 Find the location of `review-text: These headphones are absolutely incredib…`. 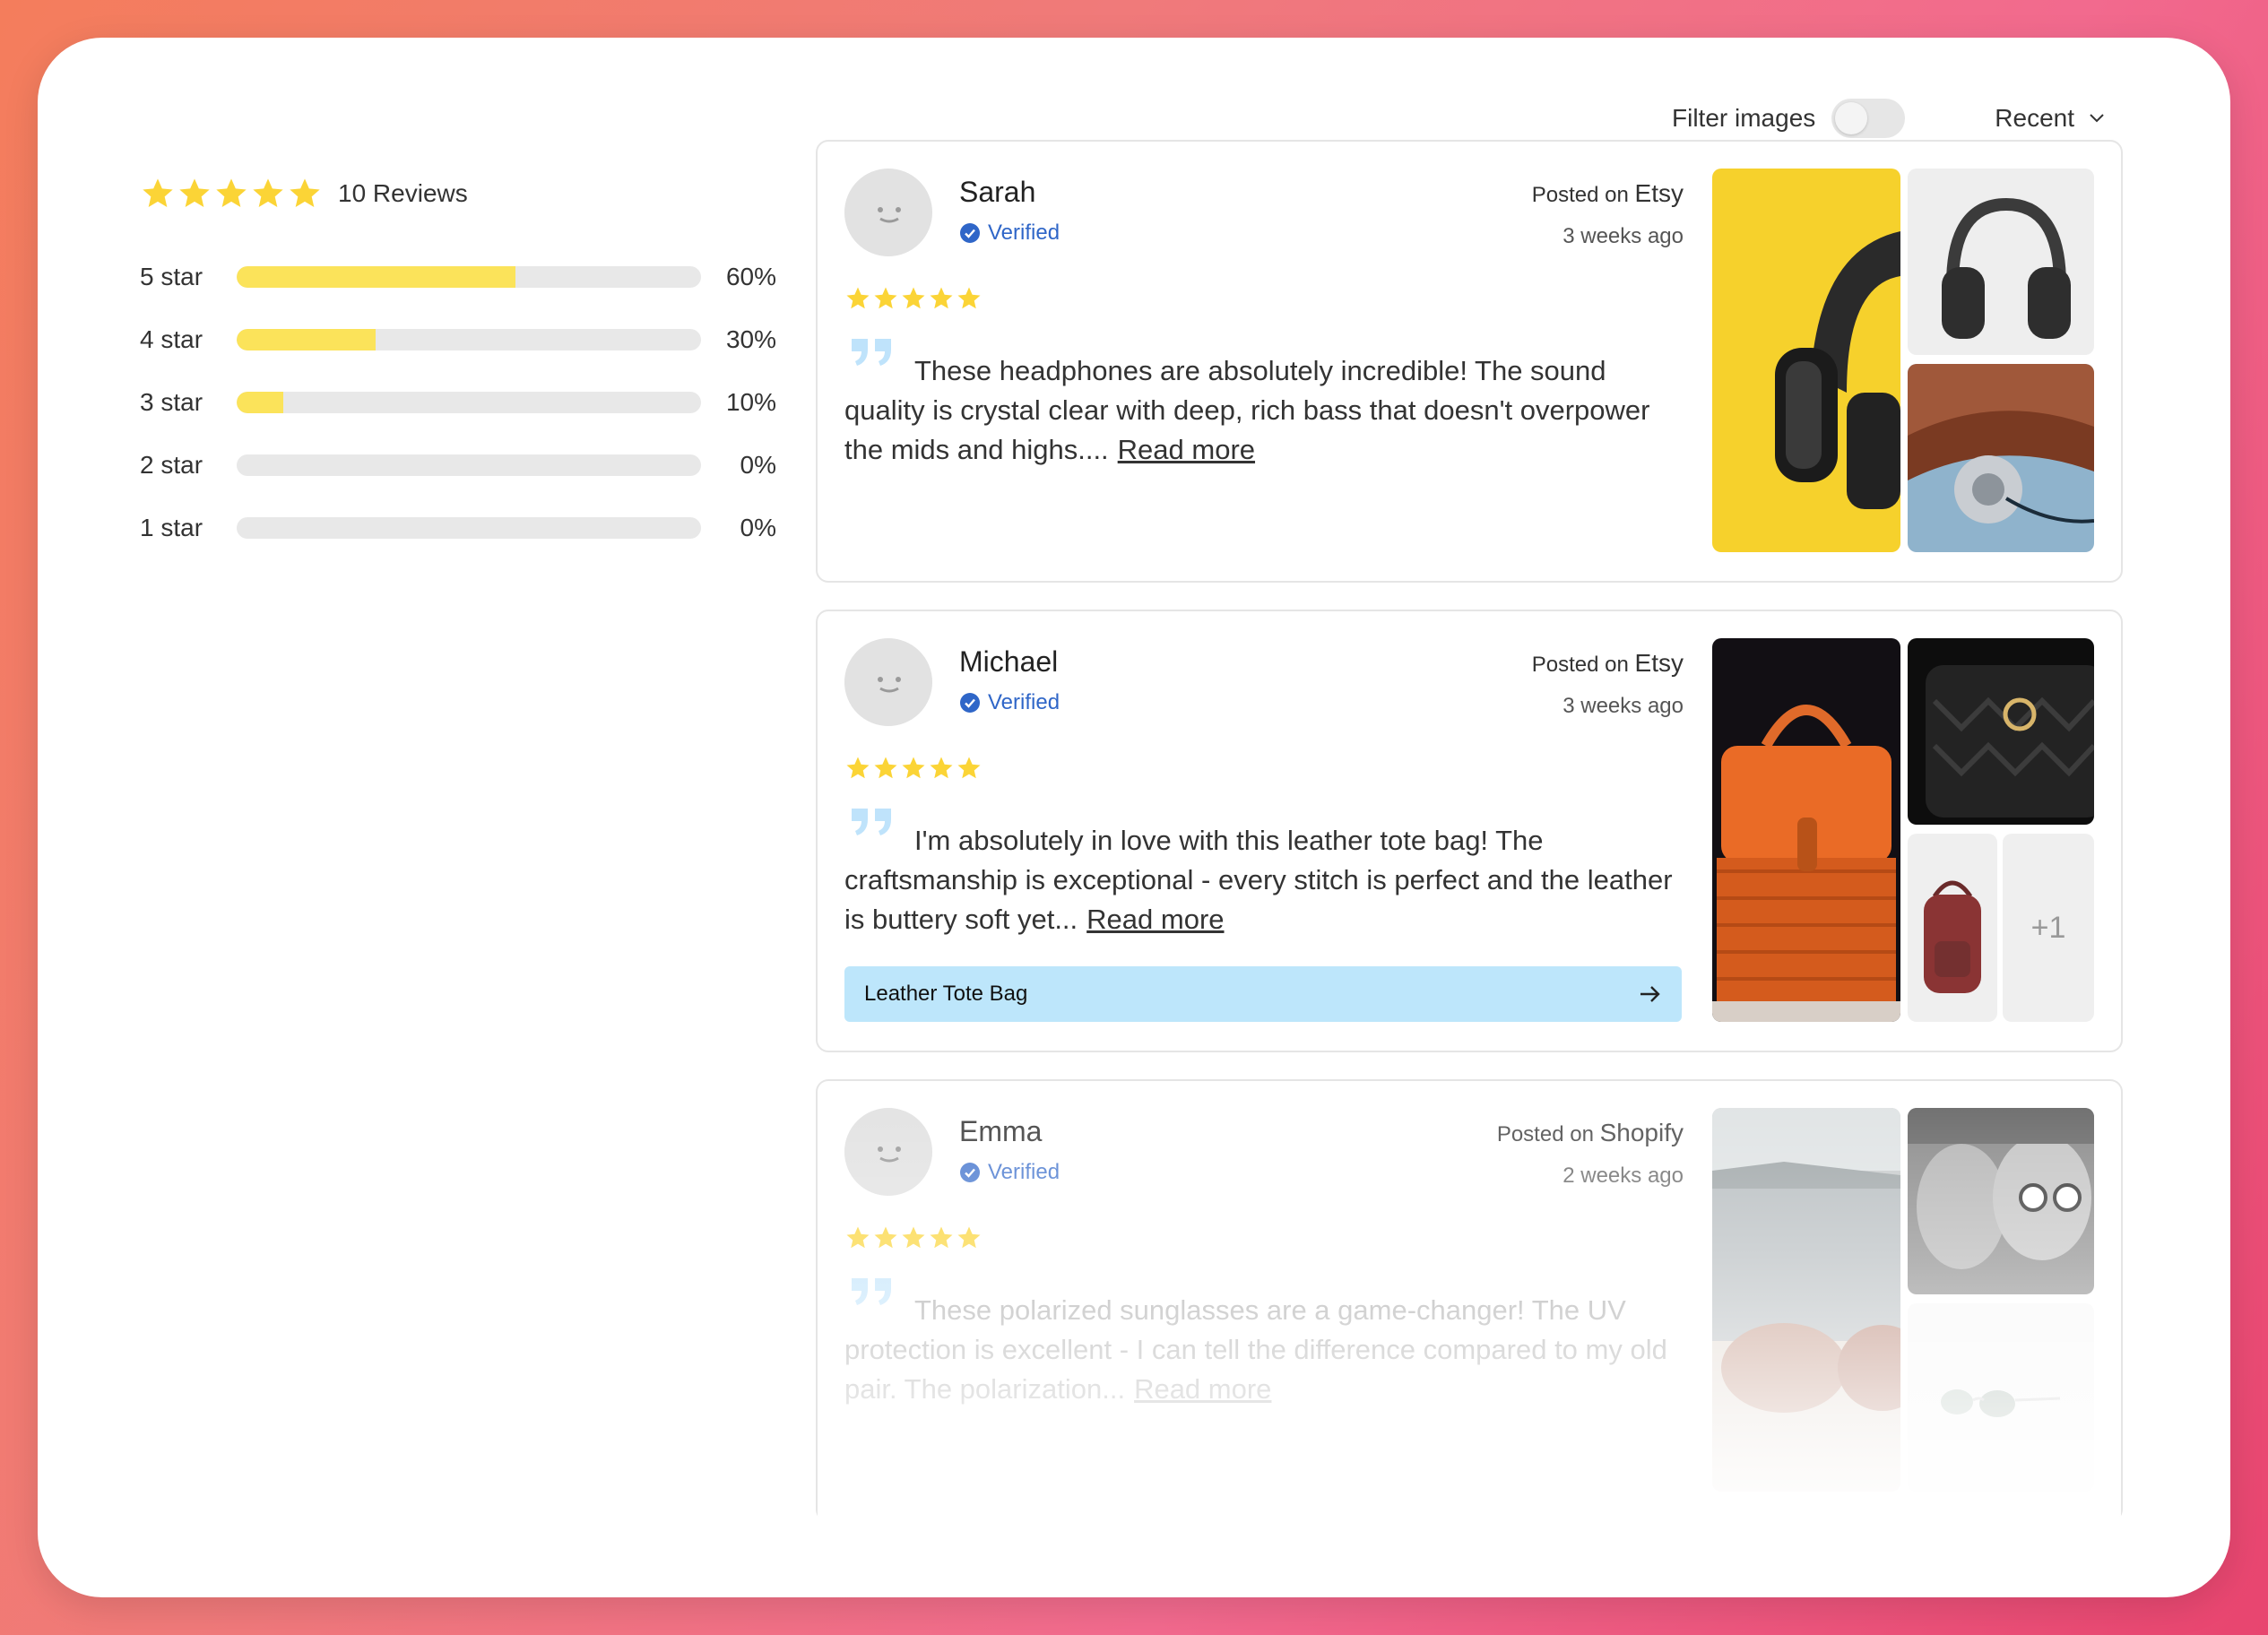

review-text: These headphones are absolutely incredib… is located at coordinates (1265, 411).